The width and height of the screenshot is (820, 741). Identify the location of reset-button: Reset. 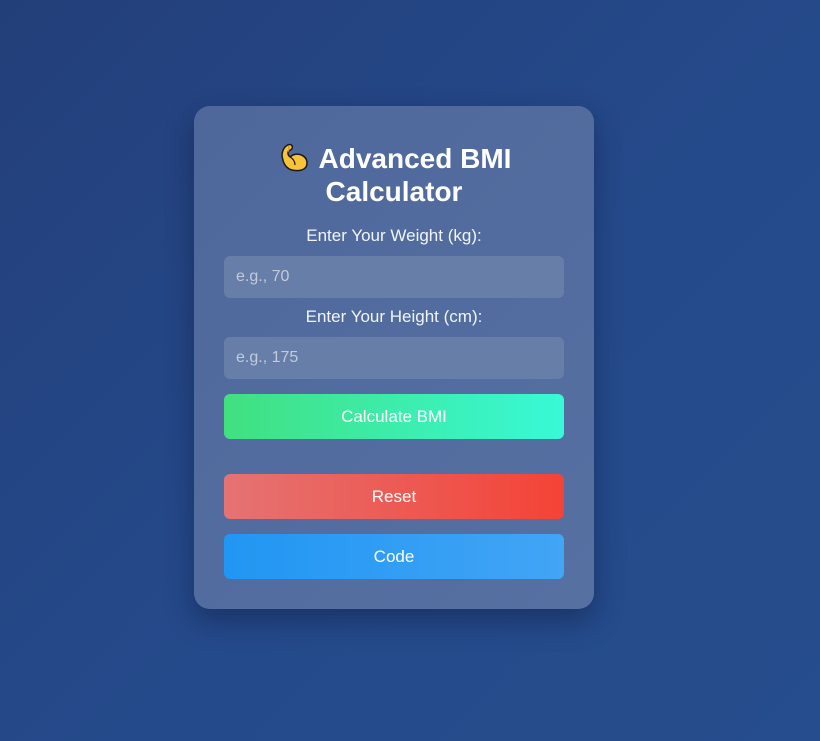
(394, 496).